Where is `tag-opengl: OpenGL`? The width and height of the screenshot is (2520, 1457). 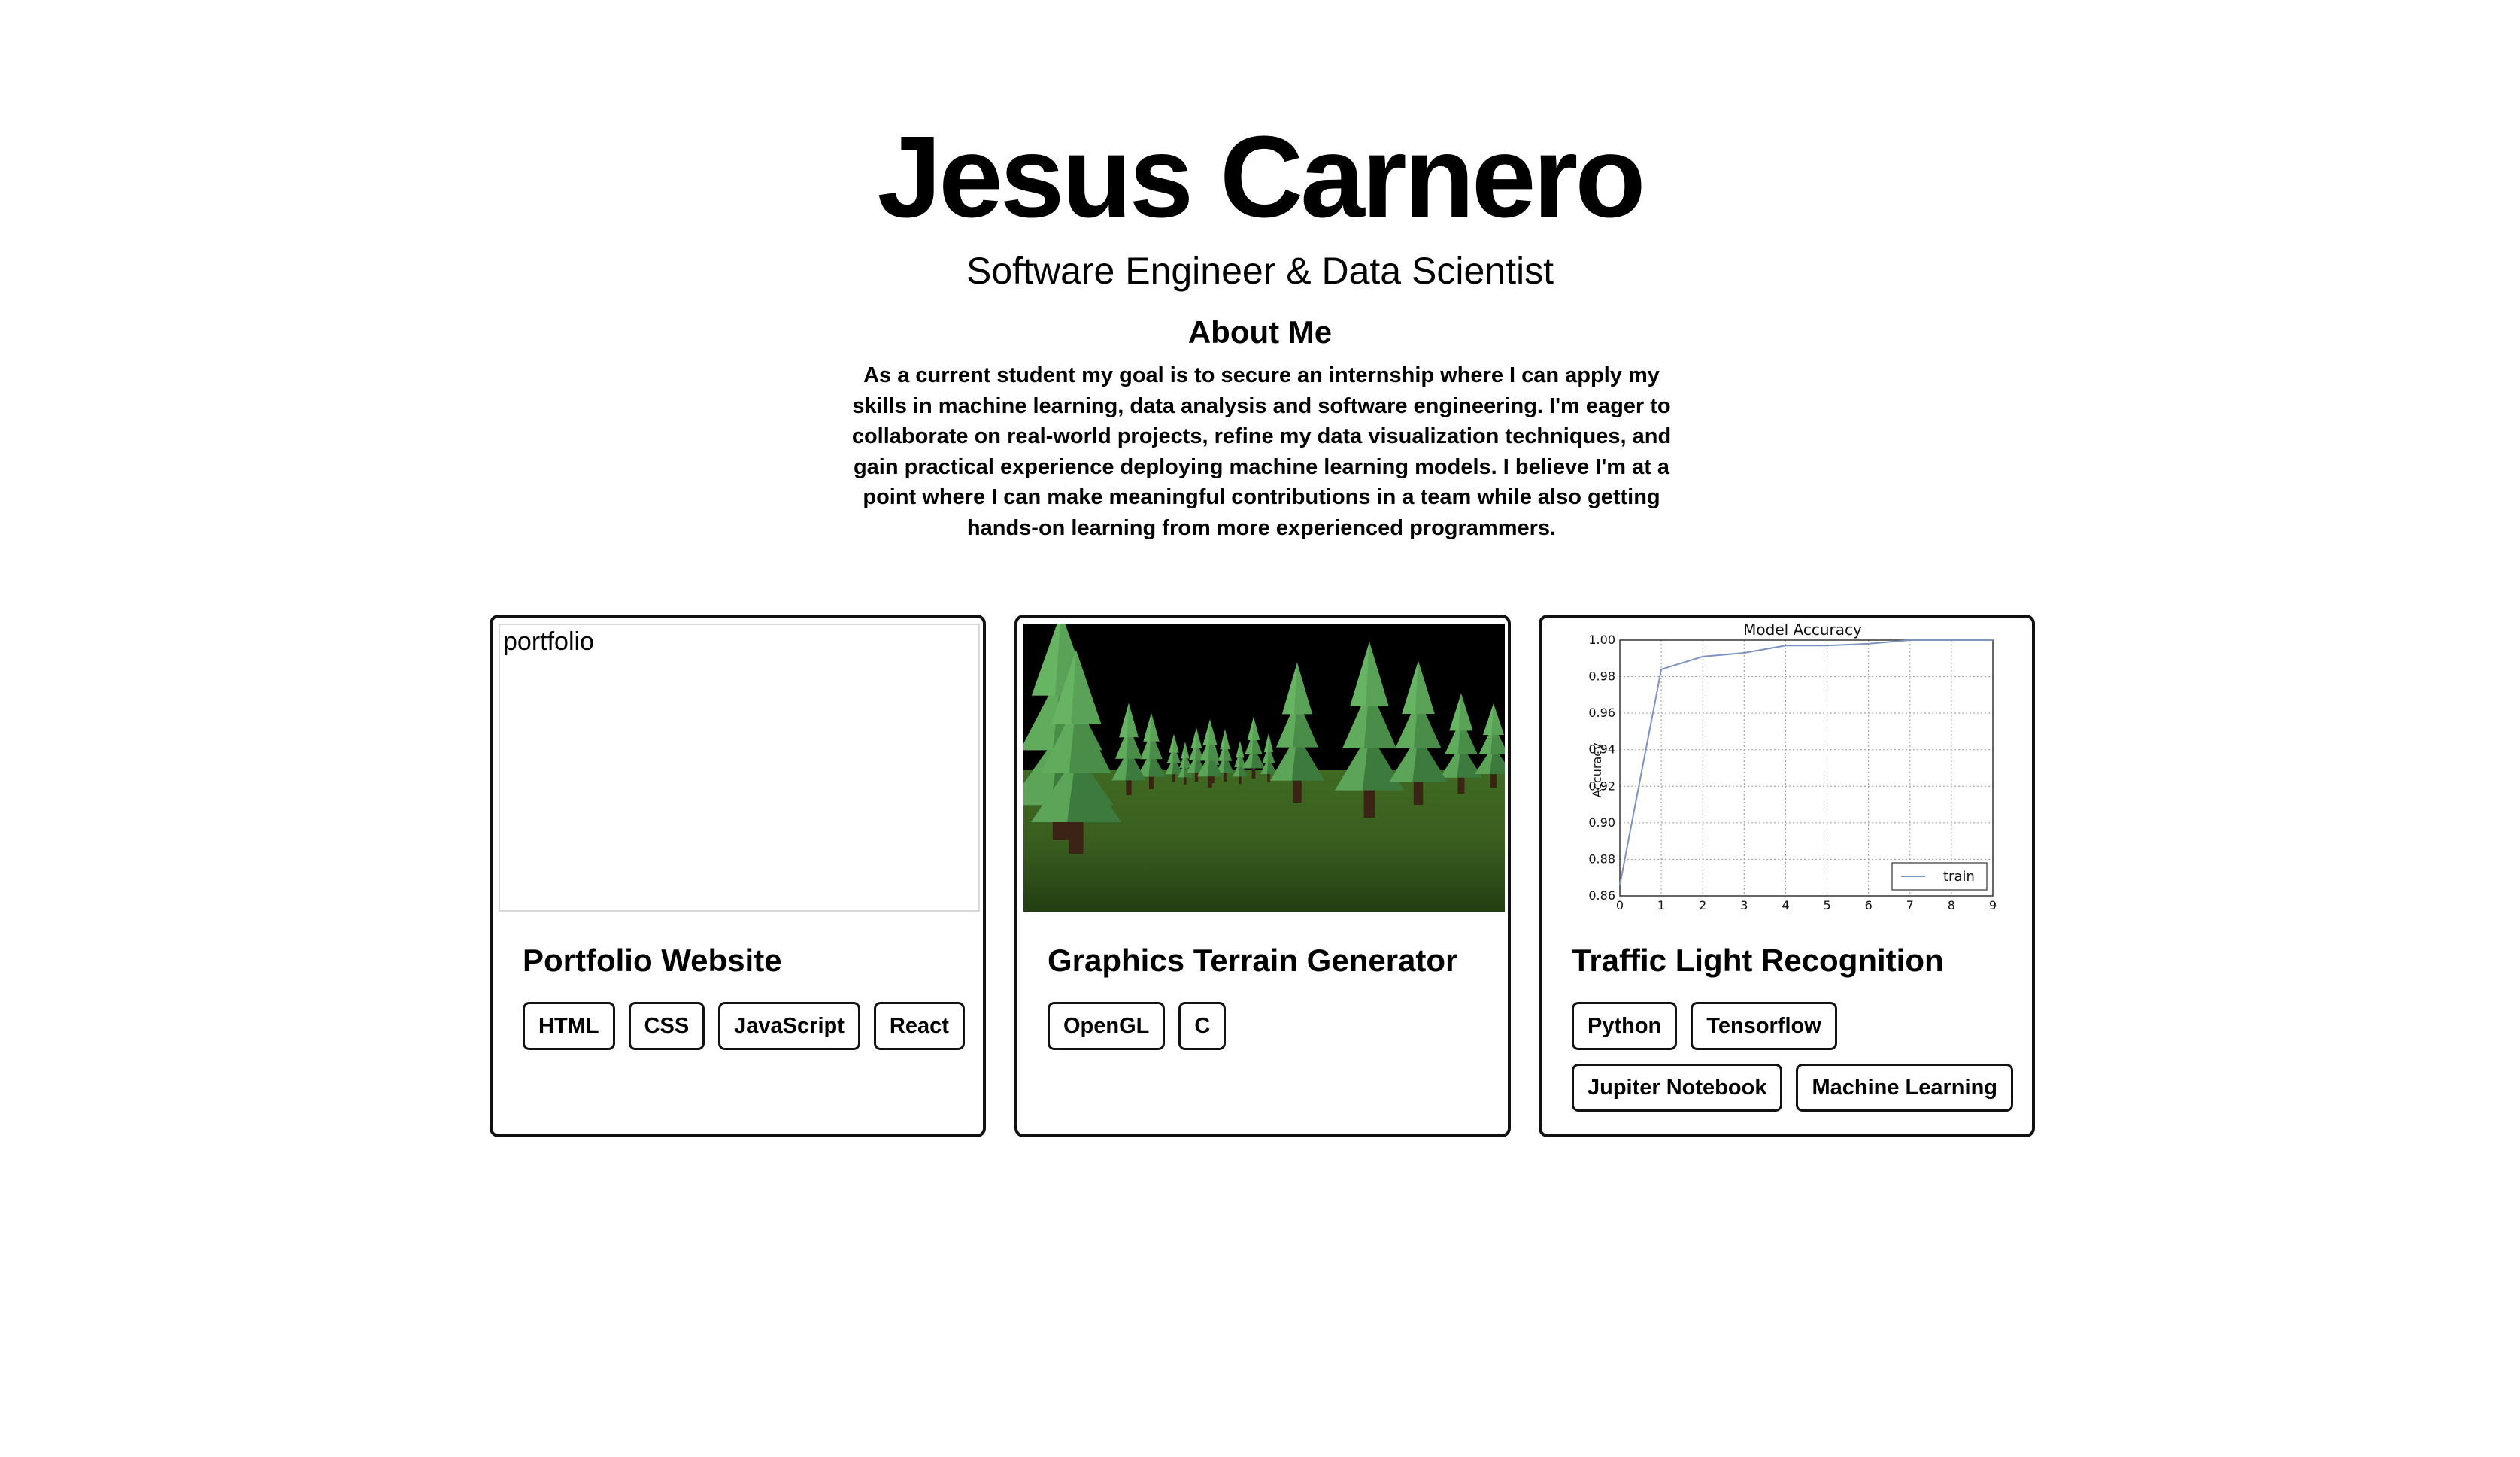 tag-opengl: OpenGL is located at coordinates (1107, 1026).